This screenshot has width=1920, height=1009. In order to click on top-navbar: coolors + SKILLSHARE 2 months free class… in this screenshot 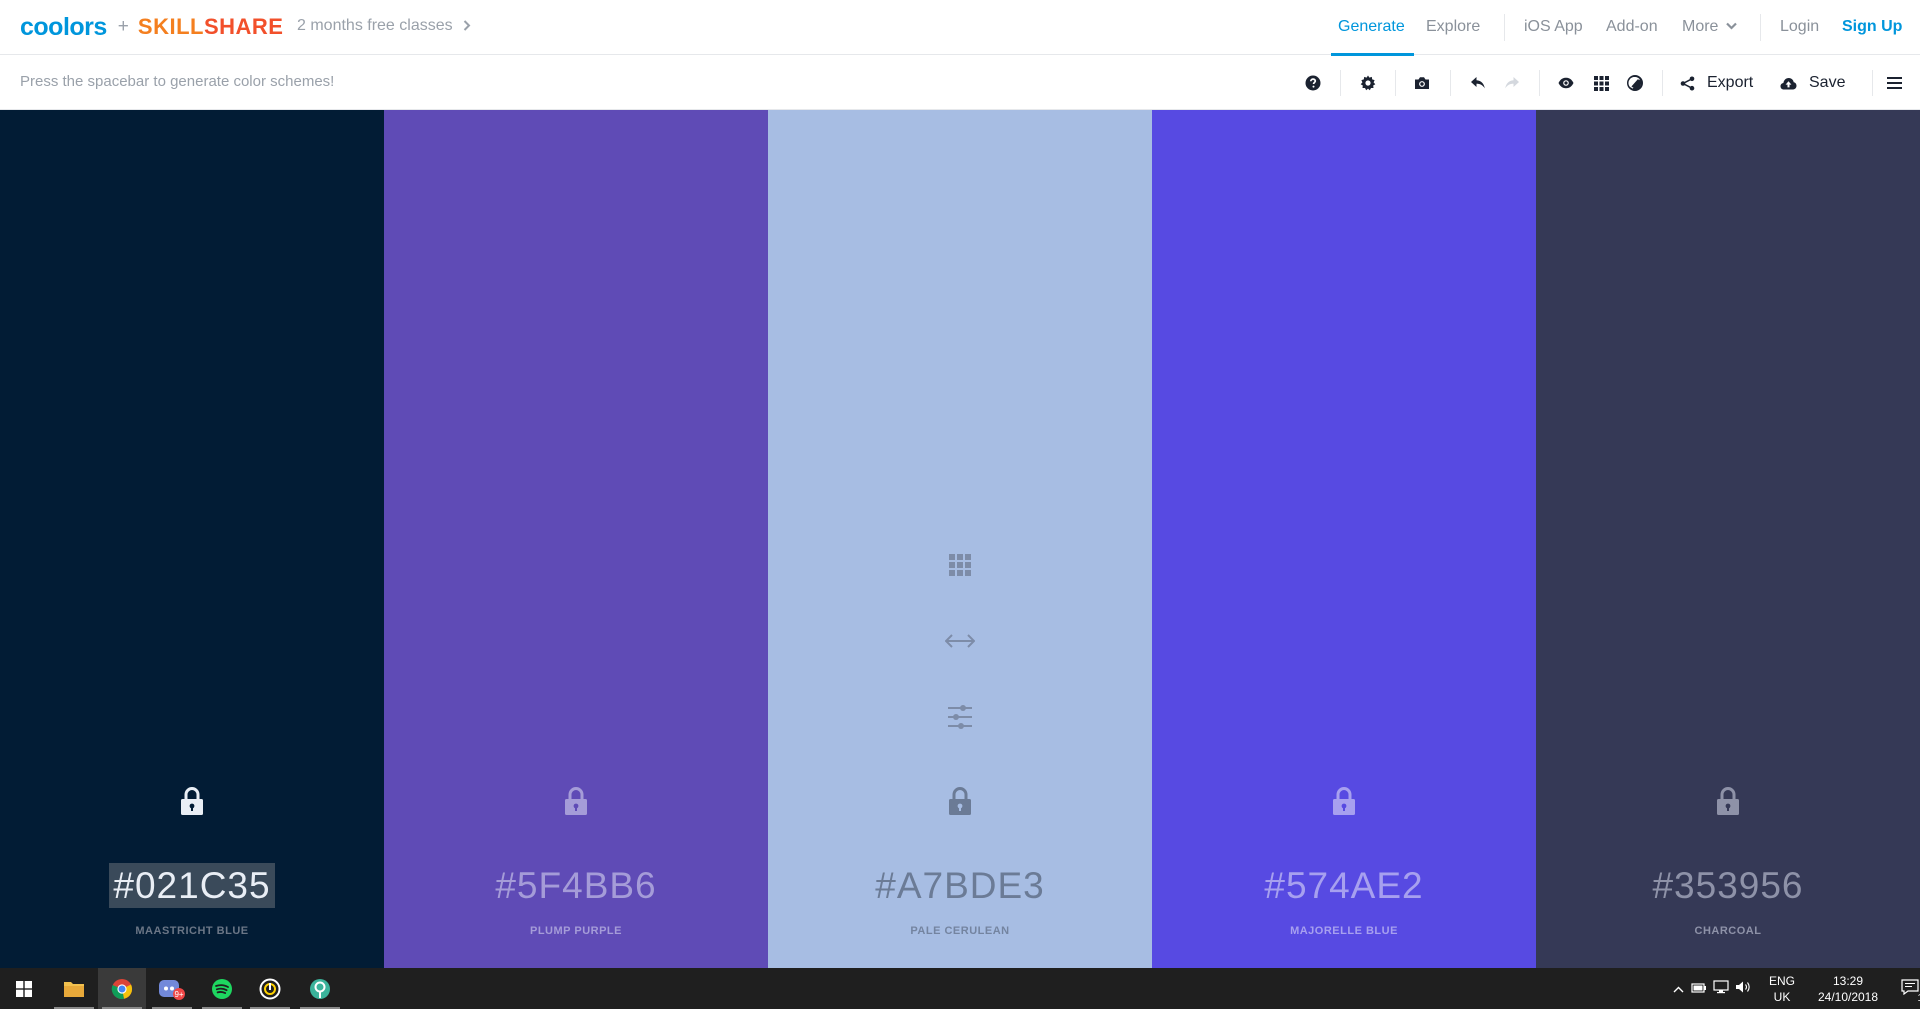, I will do `click(960, 28)`.